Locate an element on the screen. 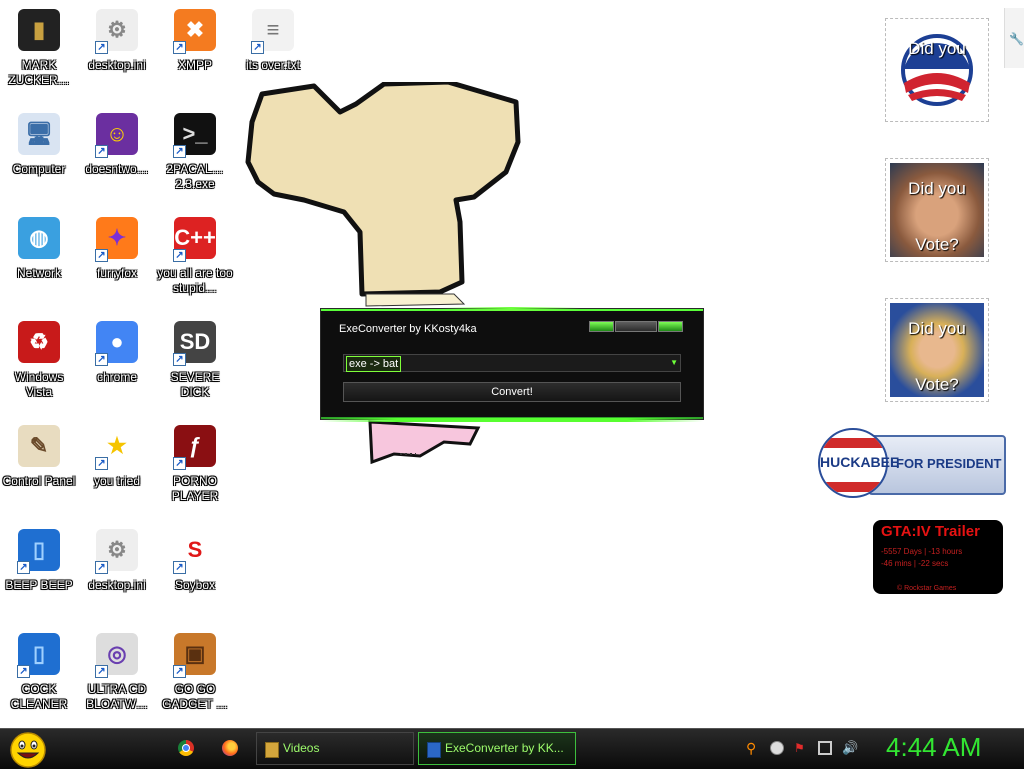 Image resolution: width=1024 pixels, height=773 pixels. desktop-icon-11: ♻ Windows Vista is located at coordinates (39, 366).